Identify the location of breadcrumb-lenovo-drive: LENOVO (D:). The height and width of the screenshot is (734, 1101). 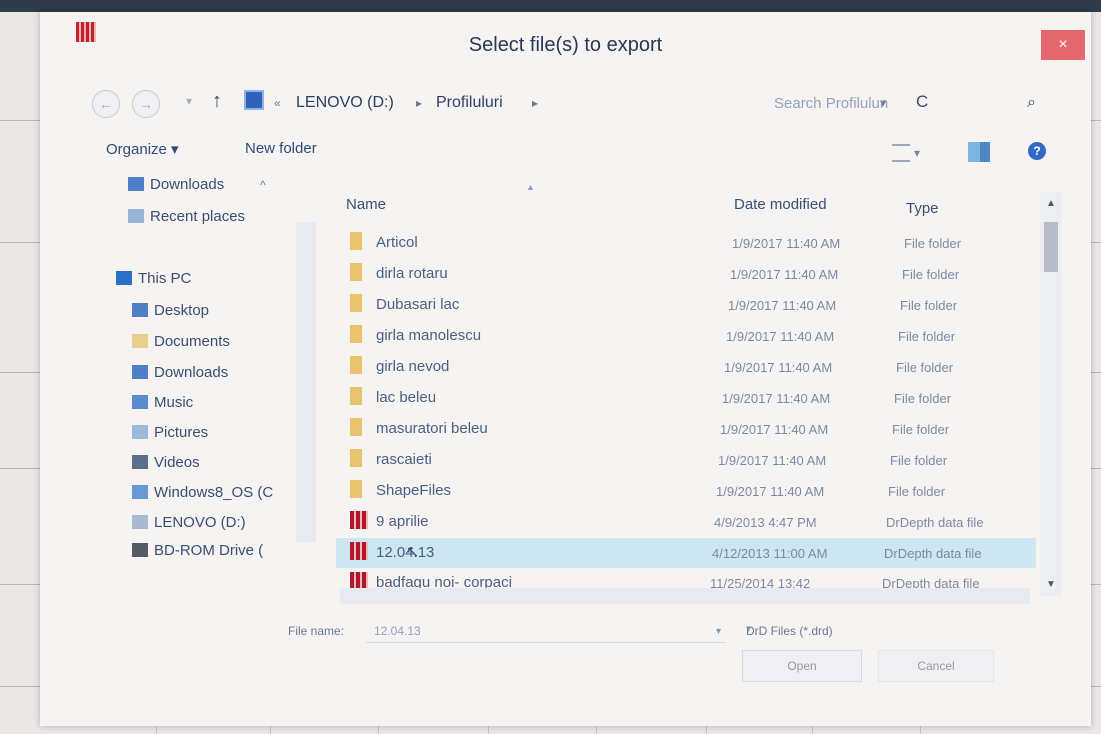
(345, 103).